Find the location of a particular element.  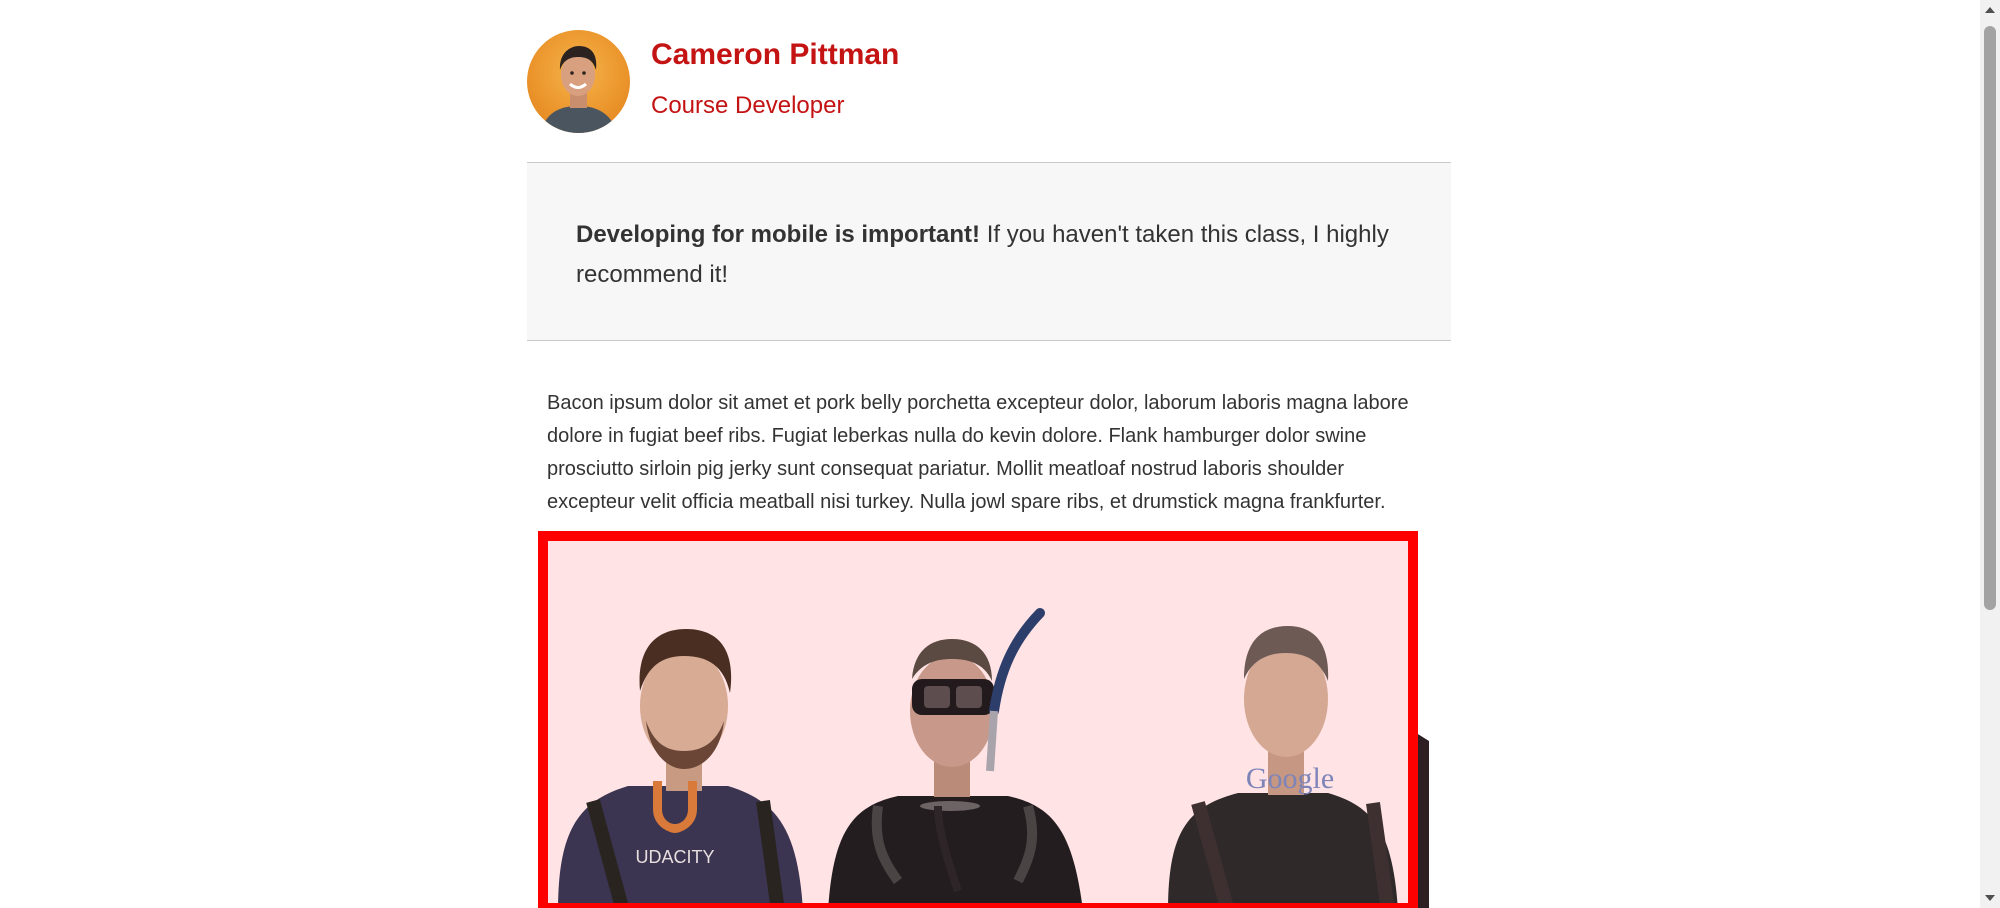

scroll-up-arrow-icon is located at coordinates (1990, 10).